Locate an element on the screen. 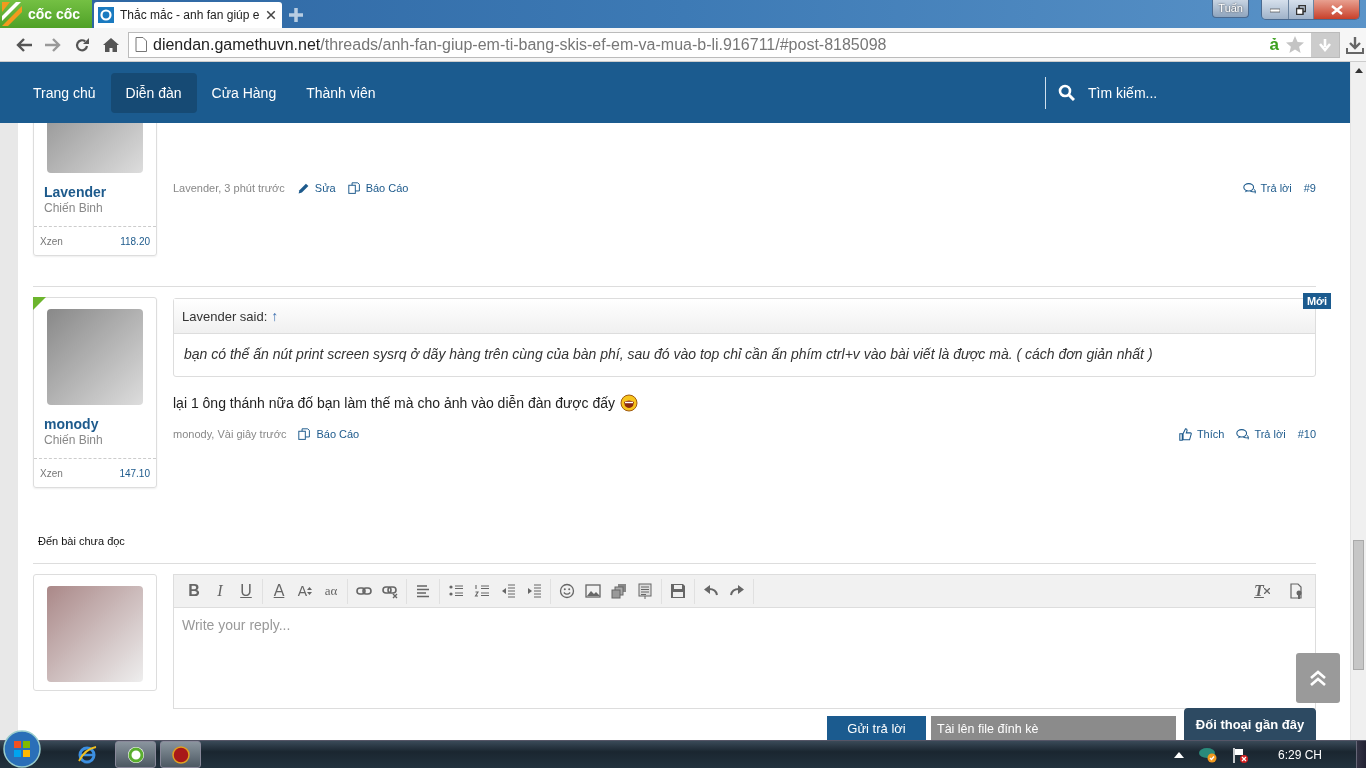  double-chevron-up-icon is located at coordinates (1318, 678).